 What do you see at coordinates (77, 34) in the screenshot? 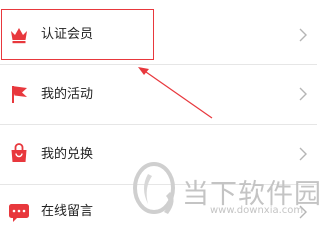
I see `highlight-box` at bounding box center [77, 34].